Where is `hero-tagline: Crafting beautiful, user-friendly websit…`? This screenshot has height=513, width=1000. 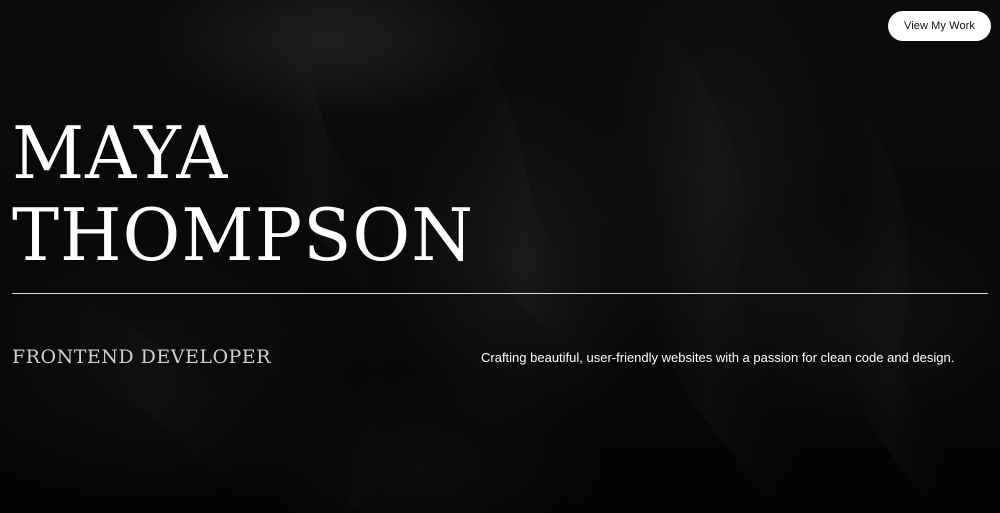 hero-tagline: Crafting beautiful, user-friendly websit… is located at coordinates (718, 357).